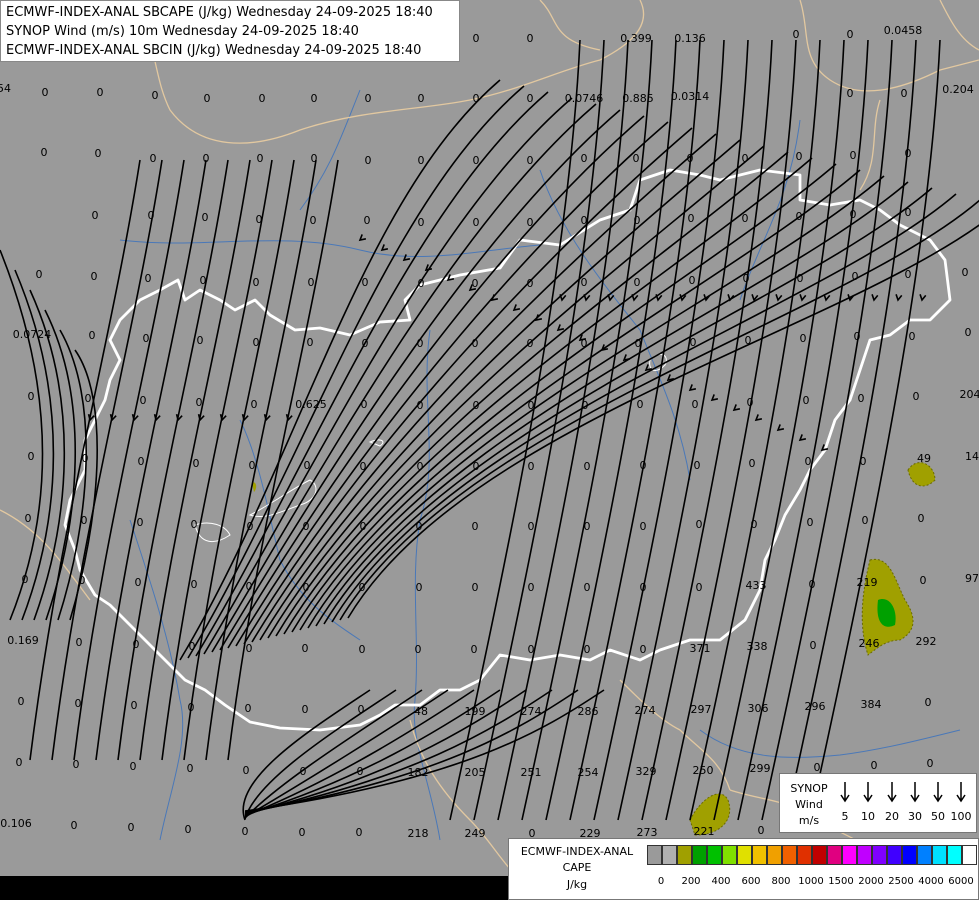 The height and width of the screenshot is (900, 979). I want to click on sbcin-value-label: 254, so click(588, 772).